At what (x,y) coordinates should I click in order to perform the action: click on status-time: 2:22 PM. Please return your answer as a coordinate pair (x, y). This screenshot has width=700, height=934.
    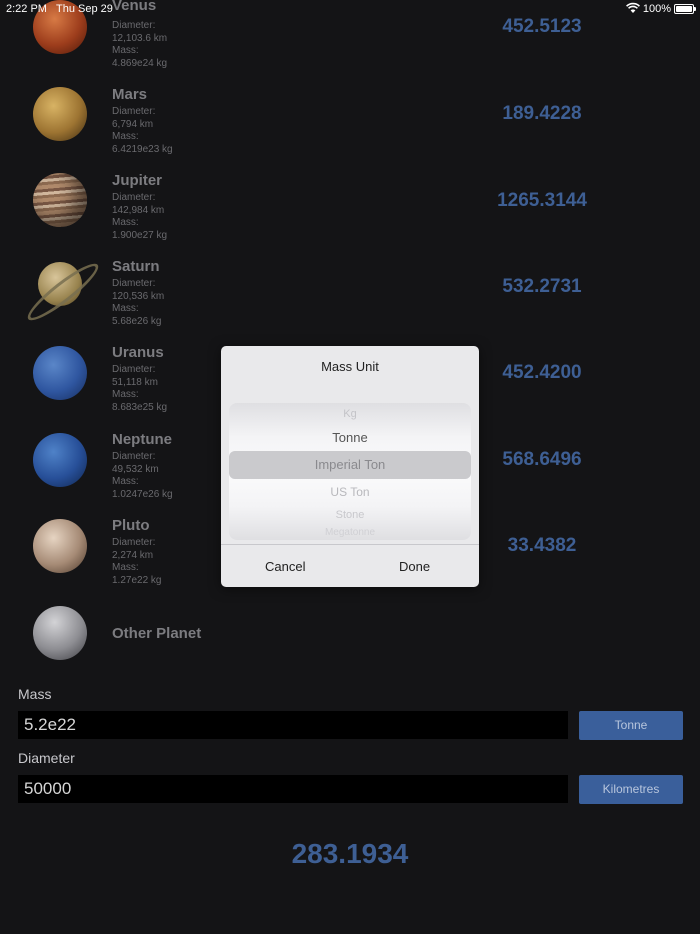
    Looking at the image, I should click on (26, 9).